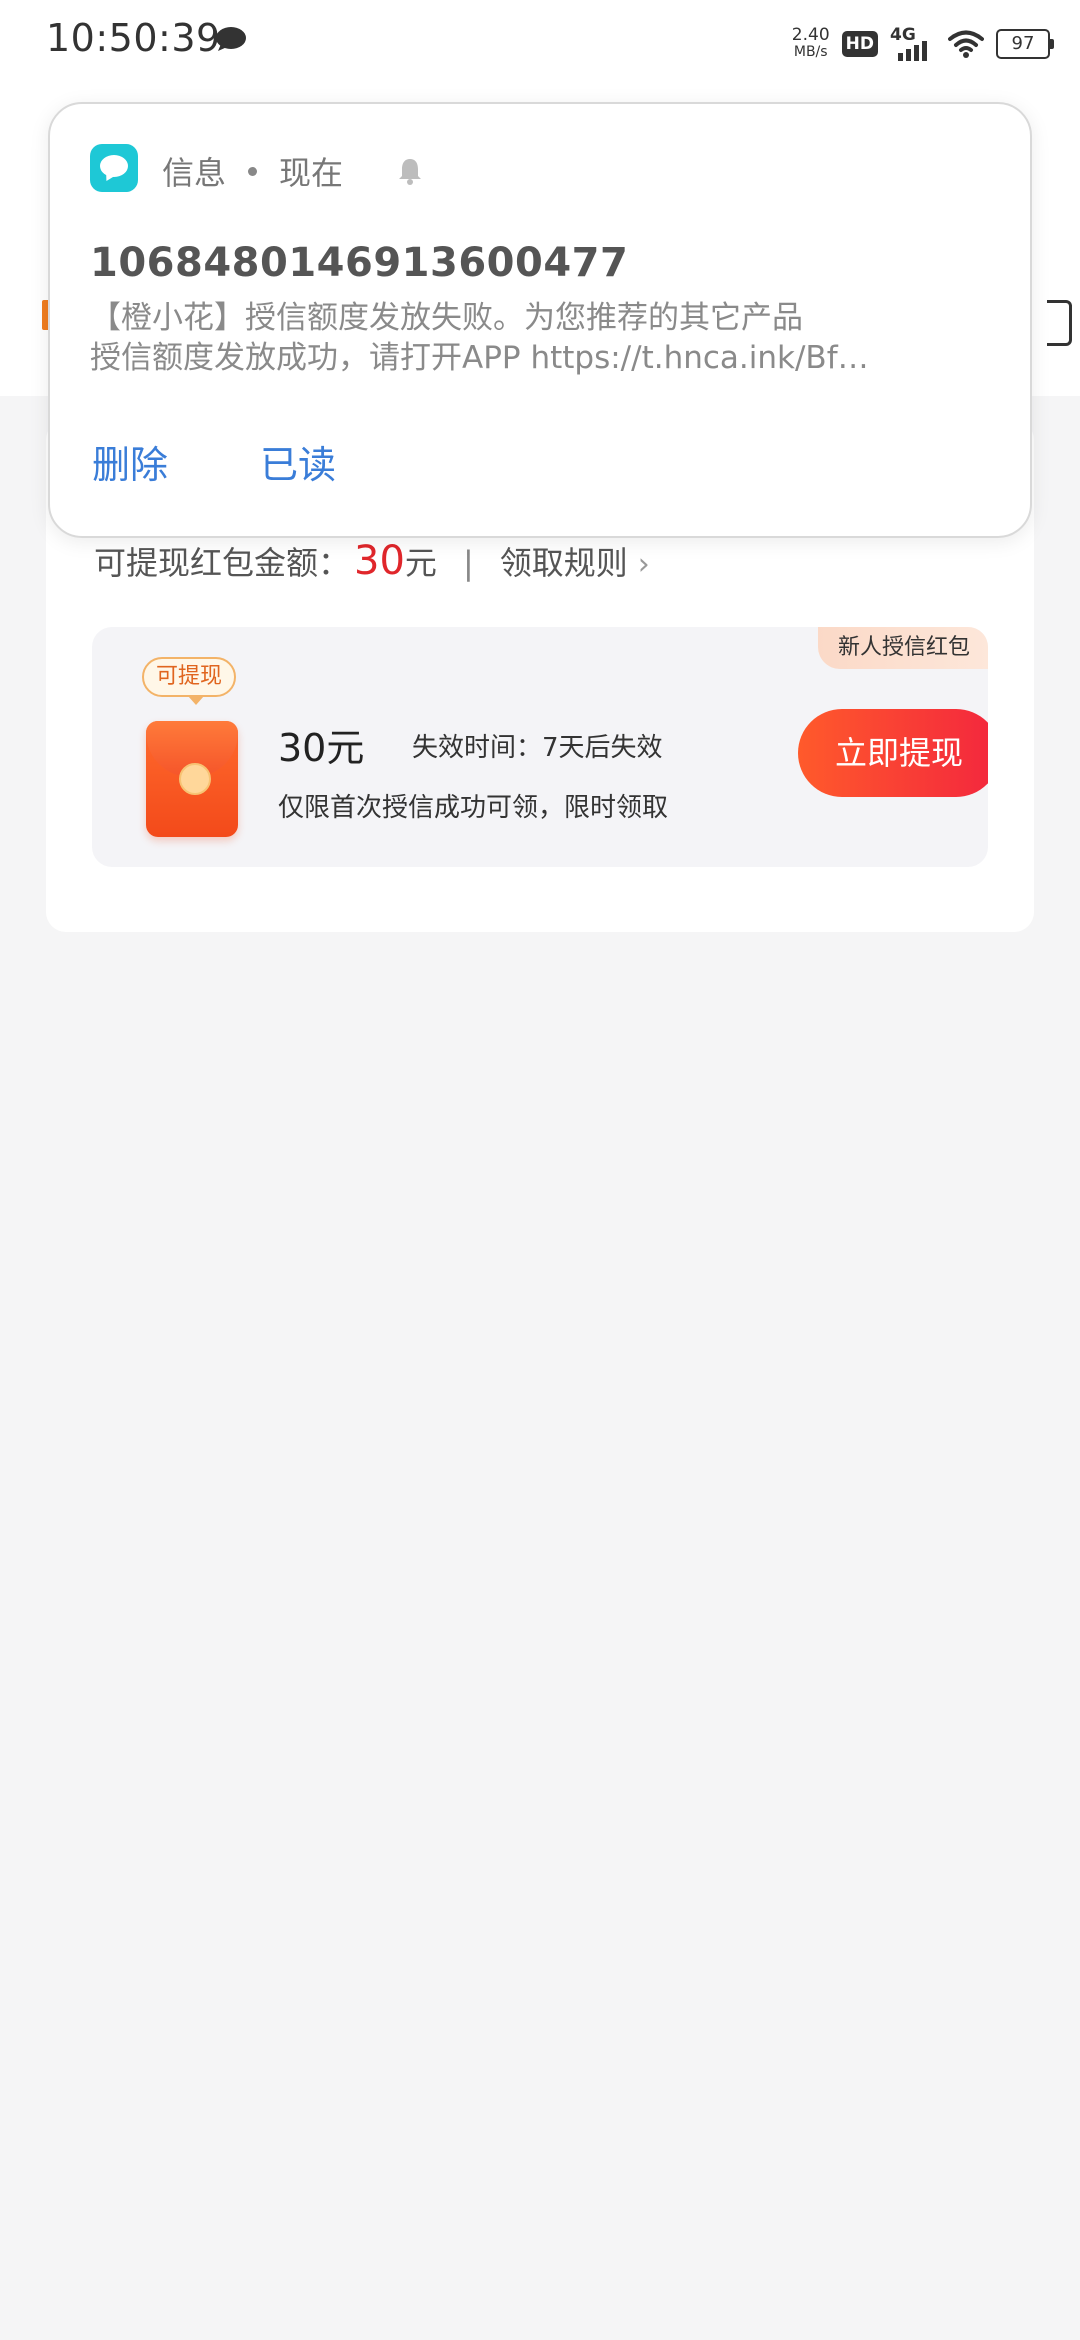  I want to click on chevron-right-icon: ›, so click(644, 564).